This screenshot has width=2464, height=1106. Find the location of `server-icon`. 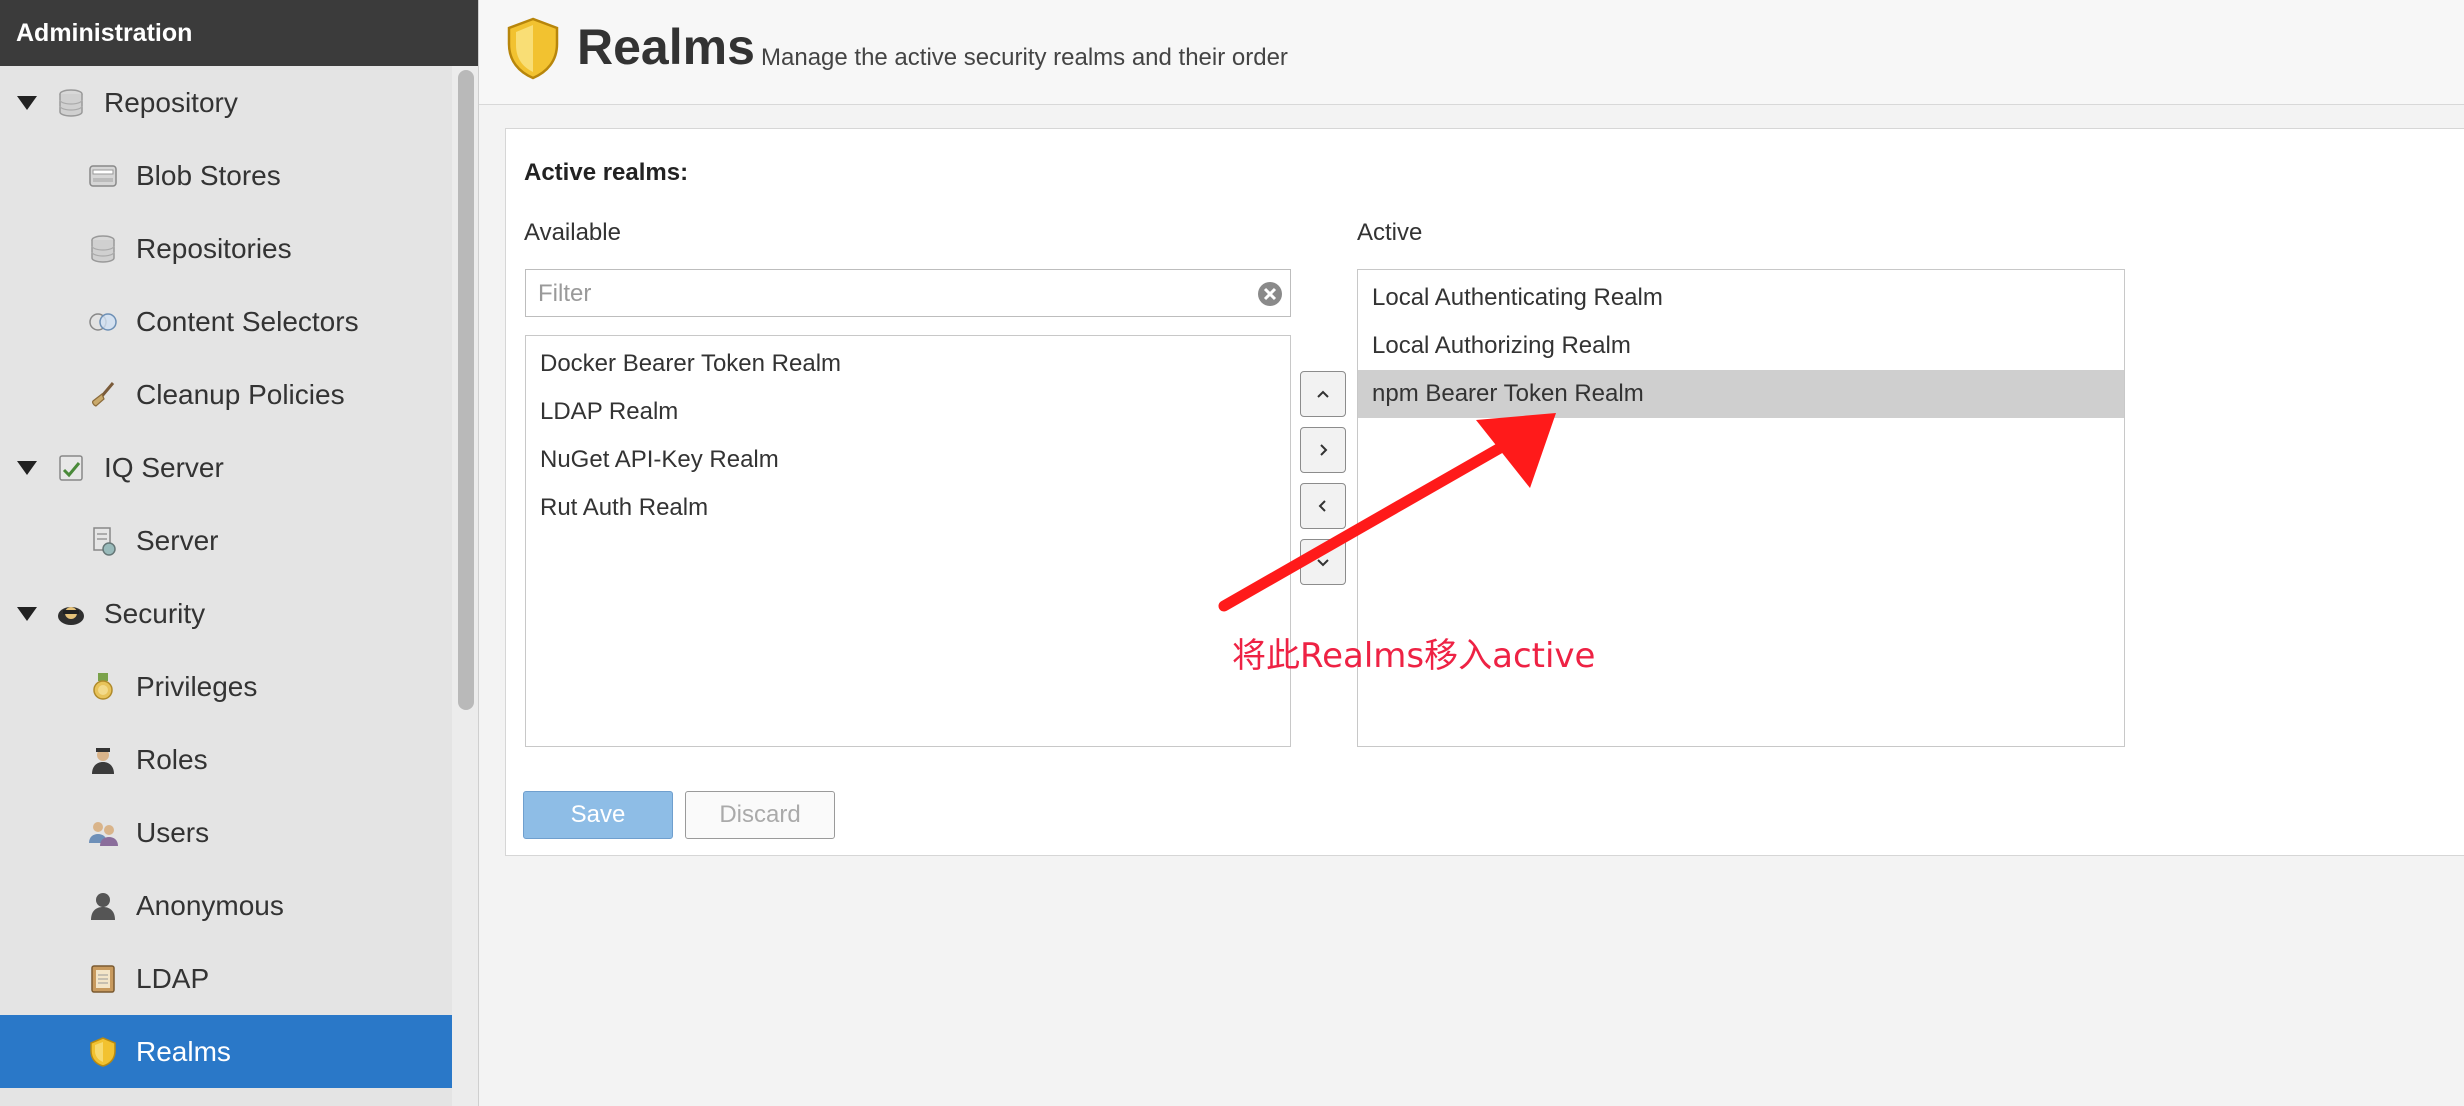

server-icon is located at coordinates (103, 541).